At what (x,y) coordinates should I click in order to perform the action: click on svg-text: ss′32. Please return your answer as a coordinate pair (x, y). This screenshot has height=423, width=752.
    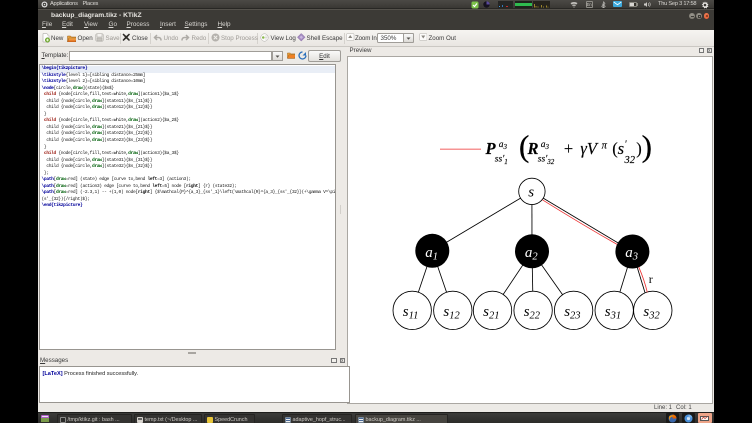
    Looking at the image, I should click on (546, 160).